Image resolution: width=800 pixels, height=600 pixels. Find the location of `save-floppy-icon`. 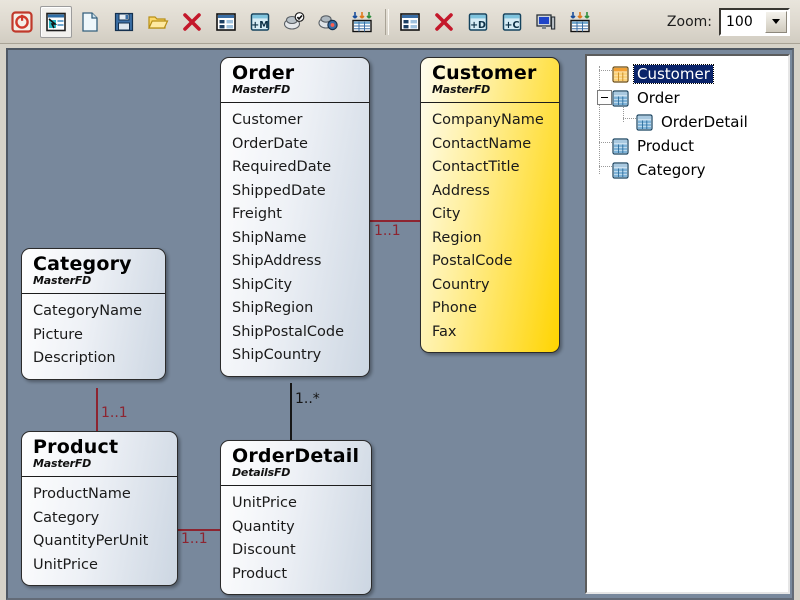

save-floppy-icon is located at coordinates (124, 21).